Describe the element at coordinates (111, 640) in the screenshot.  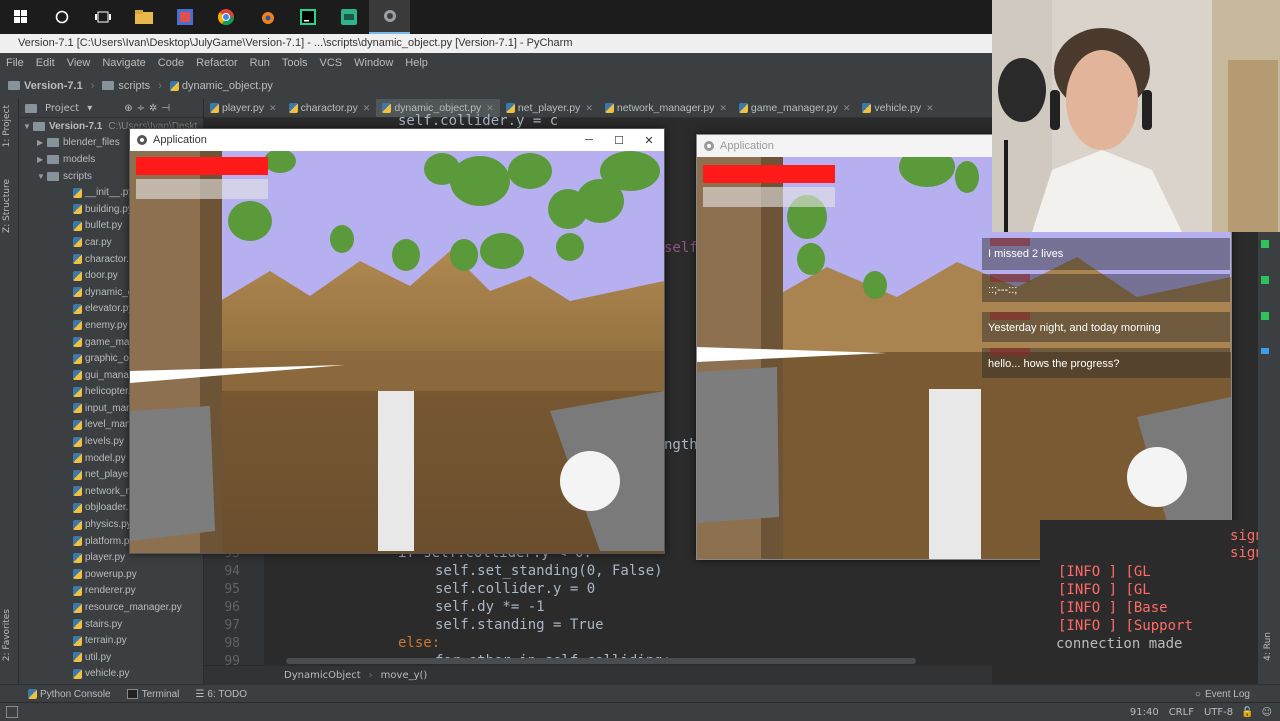
I see `tree-file: terrain.py` at that location.